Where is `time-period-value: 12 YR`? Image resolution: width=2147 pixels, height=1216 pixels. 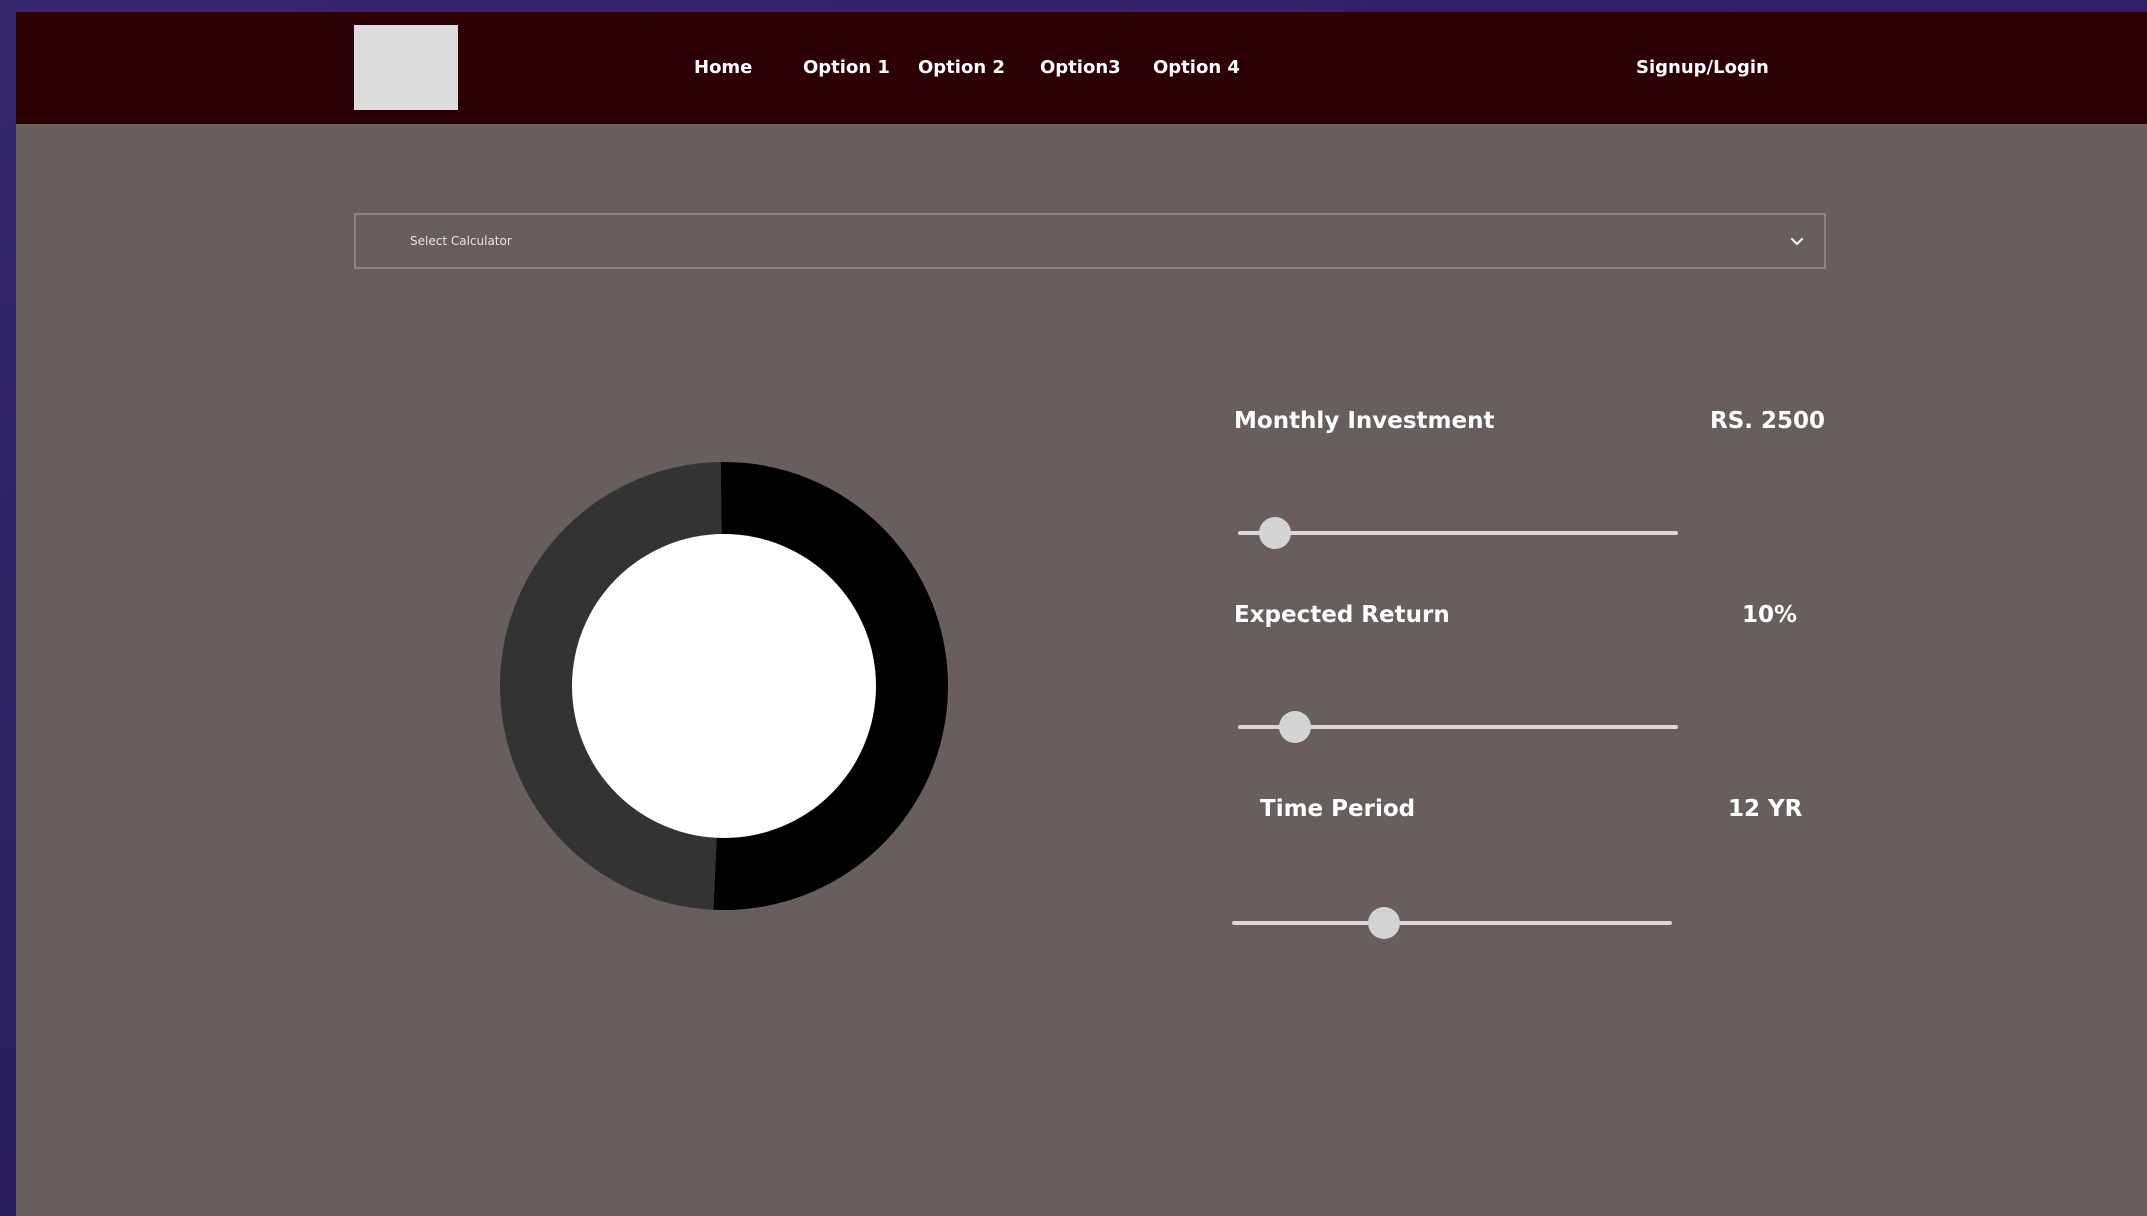
time-period-value: 12 YR is located at coordinates (1765, 809).